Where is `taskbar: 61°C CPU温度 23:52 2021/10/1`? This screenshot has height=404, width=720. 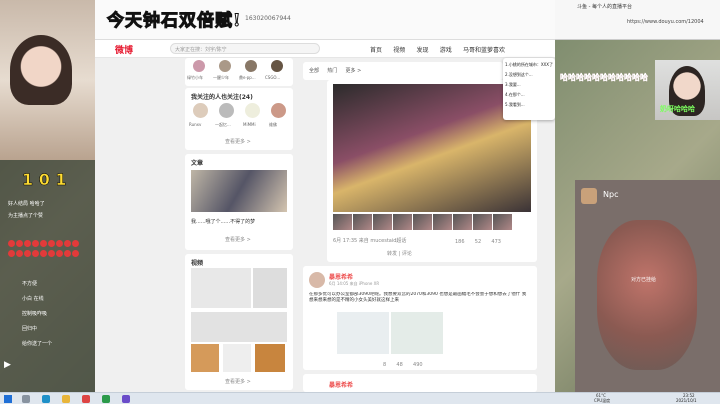 taskbar: 61°C CPU温度 23:52 2021/10/1 is located at coordinates (360, 398).